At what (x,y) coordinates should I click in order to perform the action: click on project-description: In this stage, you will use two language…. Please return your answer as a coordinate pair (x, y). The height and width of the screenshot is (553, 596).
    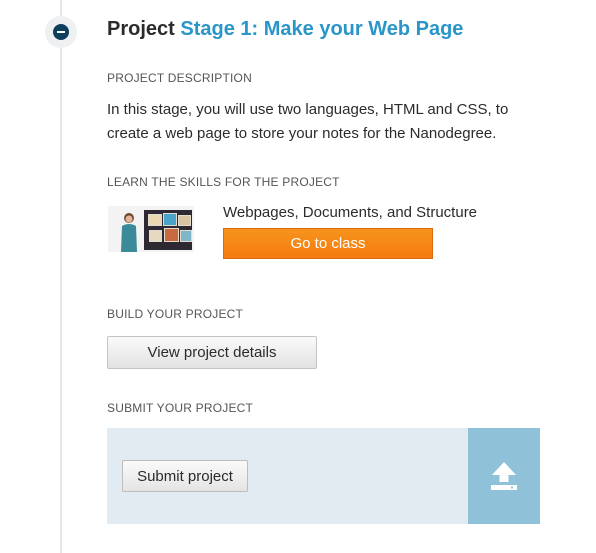
    Looking at the image, I should click on (308, 121).